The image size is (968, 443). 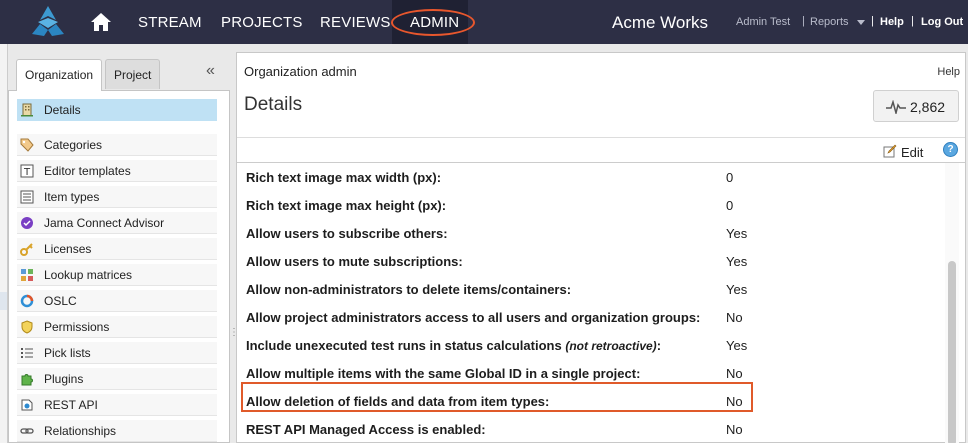 What do you see at coordinates (950, 149) in the screenshot?
I see `help-info-icon: ?` at bounding box center [950, 149].